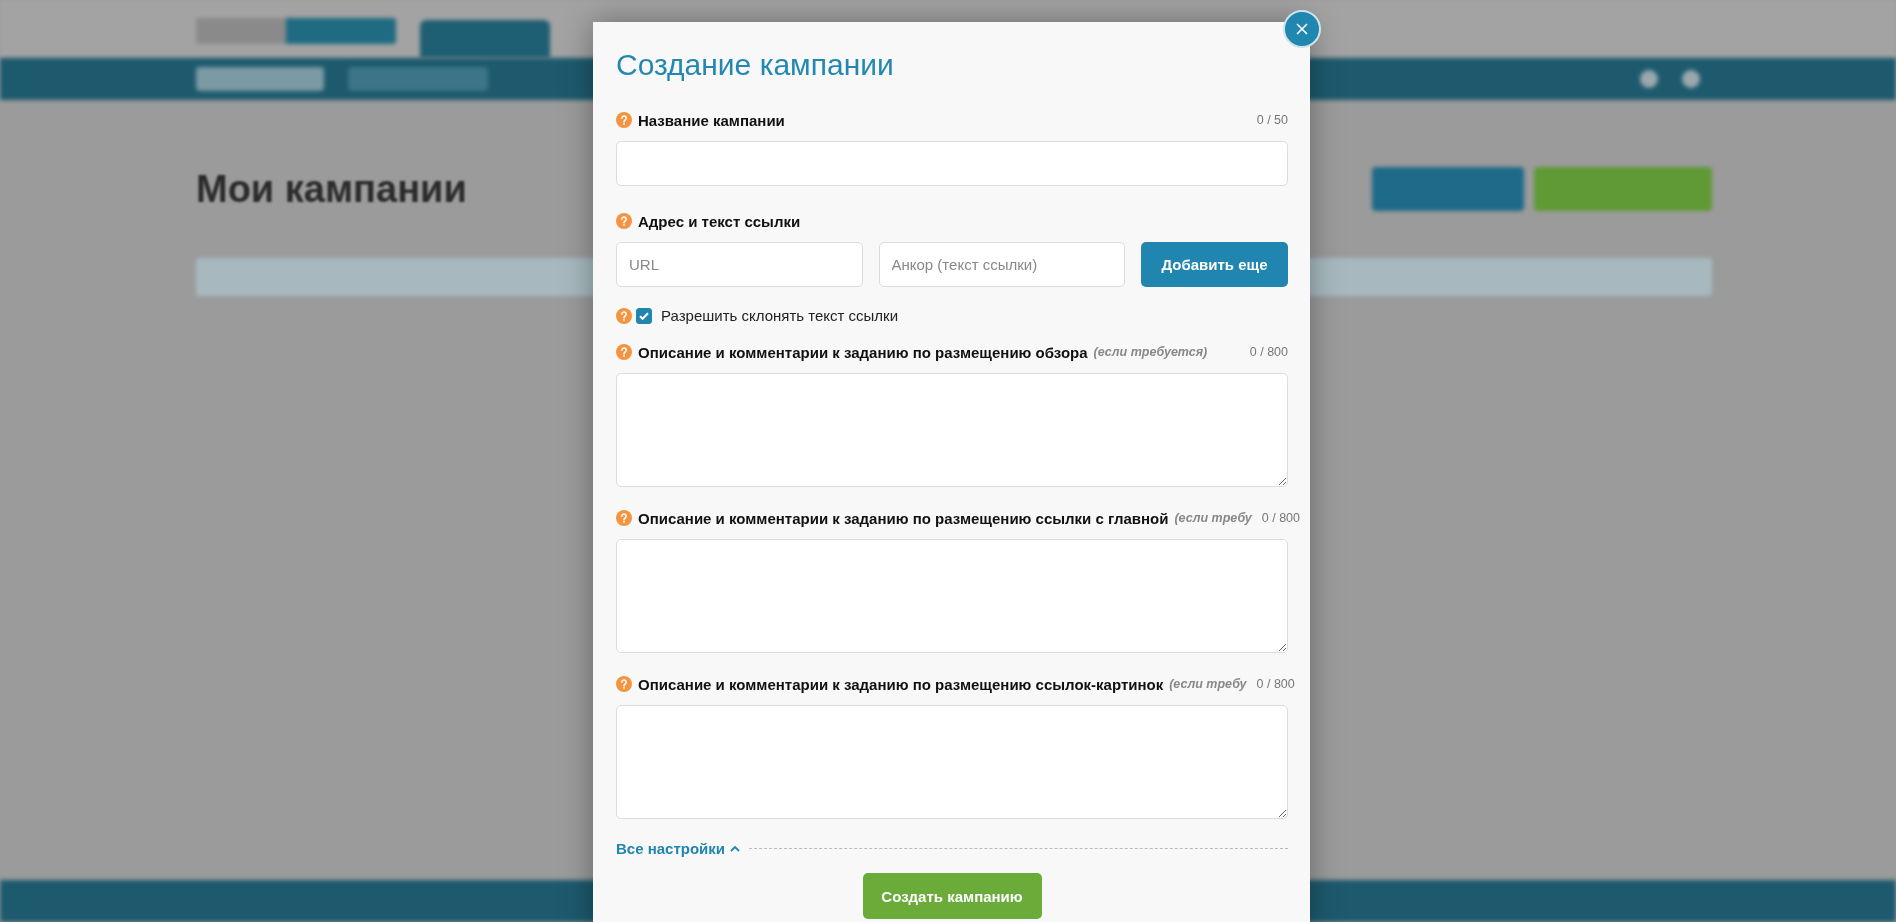 The width and height of the screenshot is (1896, 922). I want to click on add-more-button: Добавить еще, so click(1214, 264).